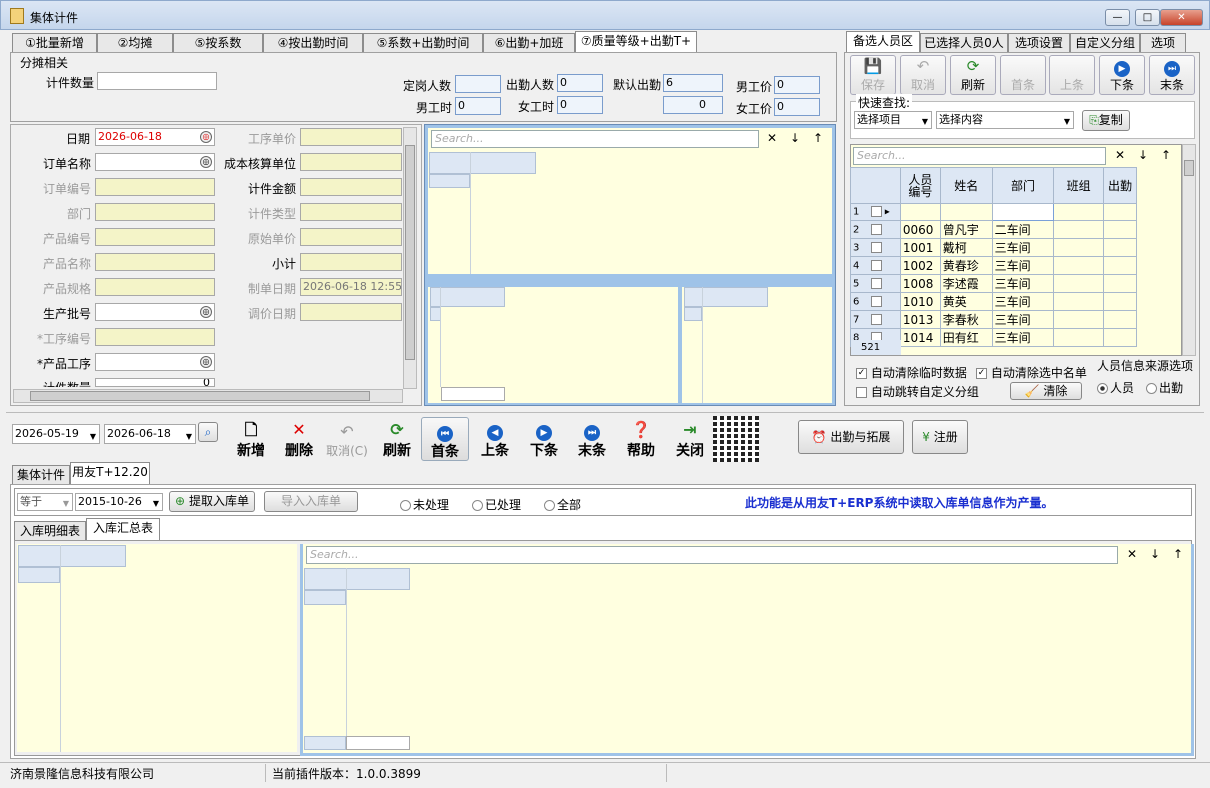 This screenshot has height=788, width=1210. I want to click on tab-batch-add: ①批量新增, so click(54, 42).